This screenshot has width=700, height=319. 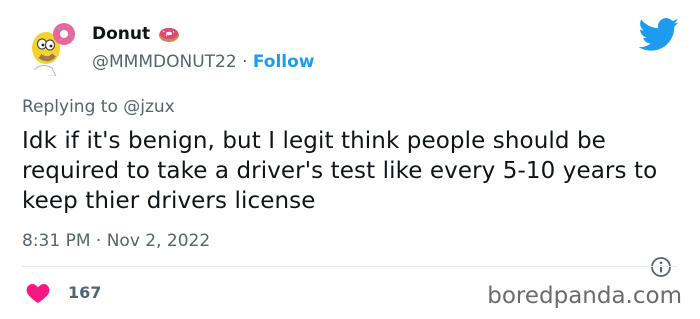 I want to click on like-count: 167, so click(x=85, y=292).